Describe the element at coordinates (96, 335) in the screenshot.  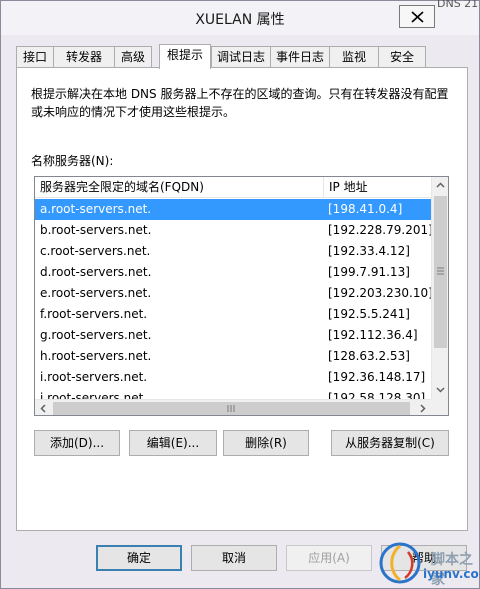
I see `row-fqdn: g.root-servers.net.` at that location.